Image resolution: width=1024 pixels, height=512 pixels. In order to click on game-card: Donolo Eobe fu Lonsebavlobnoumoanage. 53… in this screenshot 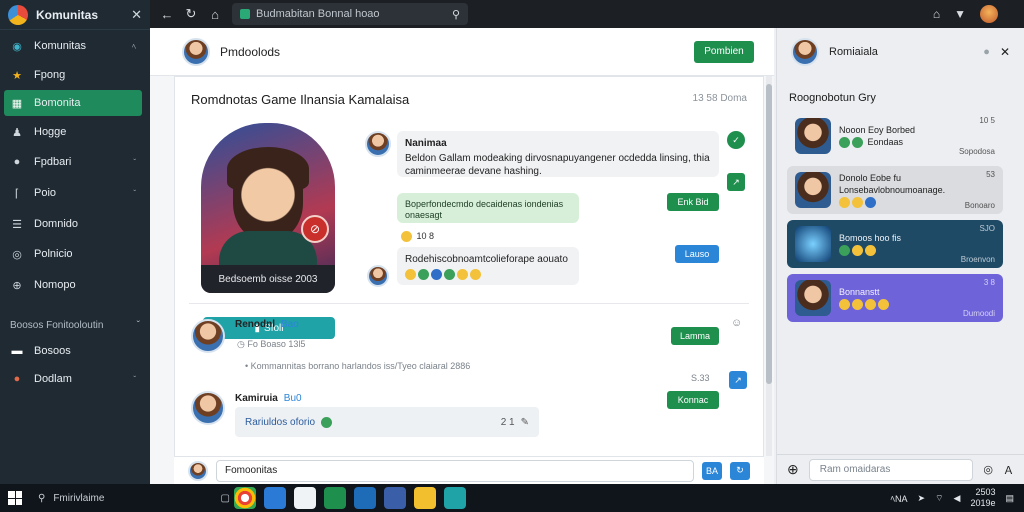, I will do `click(895, 190)`.